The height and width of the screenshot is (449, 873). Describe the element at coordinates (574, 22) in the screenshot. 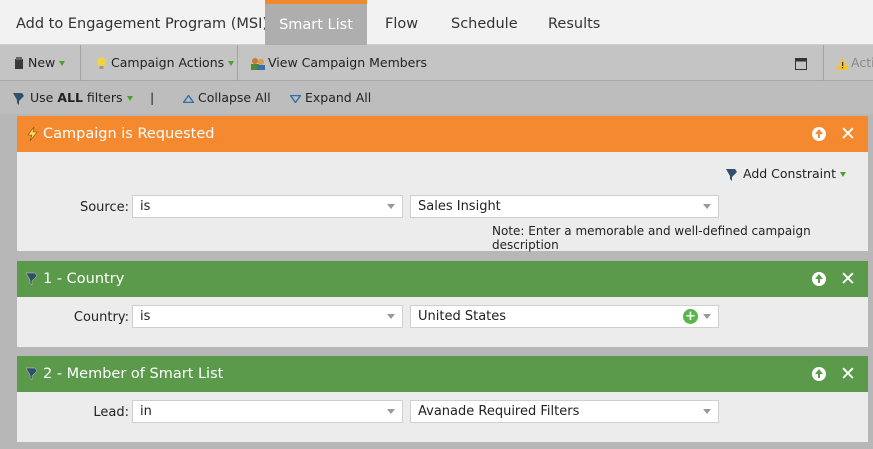

I see `tab-results: Results` at that location.